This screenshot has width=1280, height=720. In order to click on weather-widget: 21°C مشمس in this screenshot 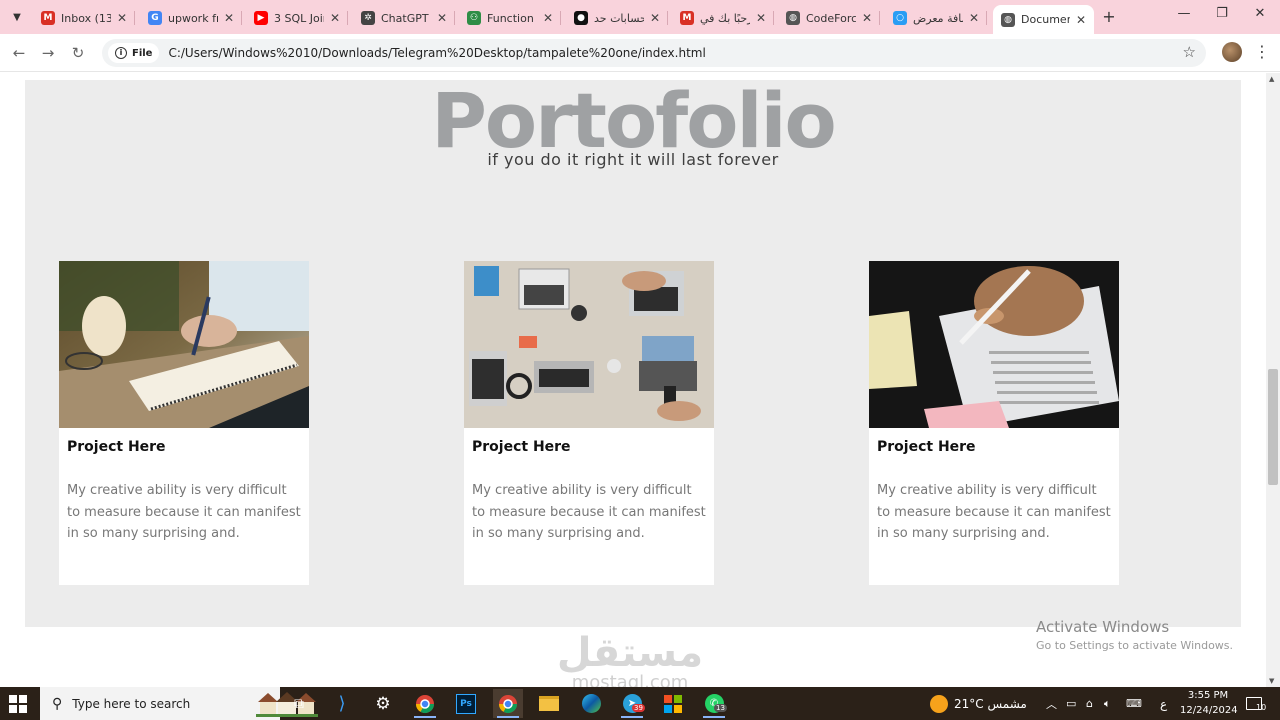, I will do `click(978, 703)`.